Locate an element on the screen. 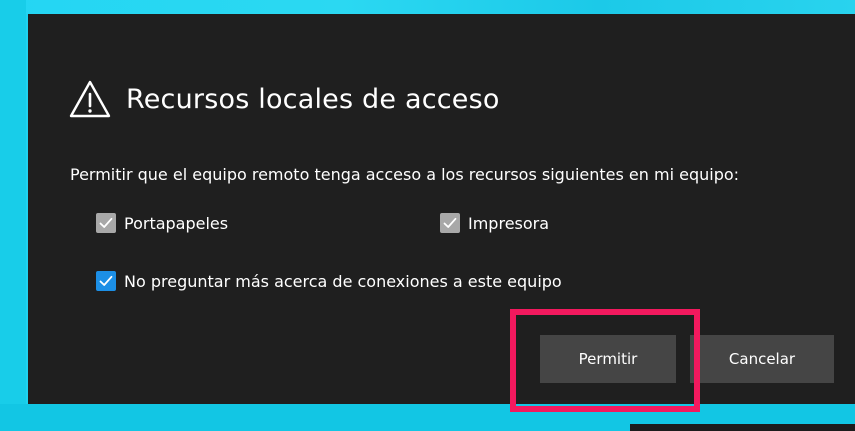 This screenshot has width=855, height=431. background-strip-left is located at coordinates (13, 215).